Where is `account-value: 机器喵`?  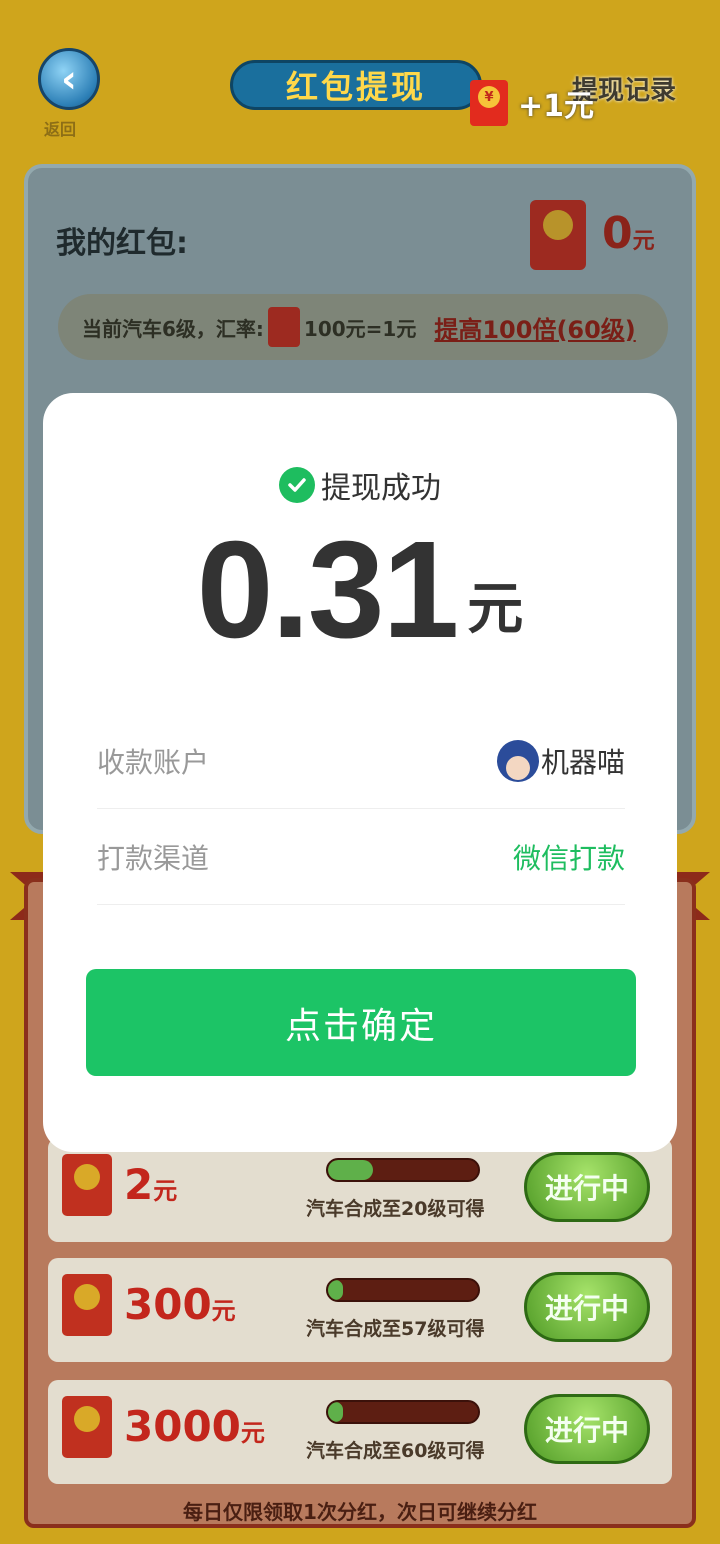
account-value: 机器喵 is located at coordinates (560, 760).